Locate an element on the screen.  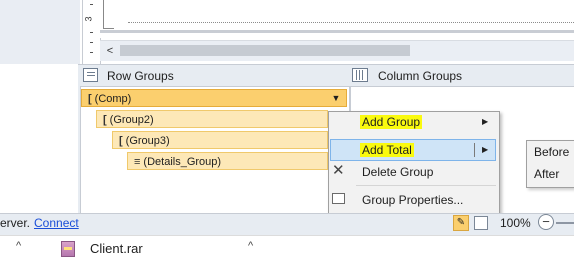
submenu-item-before: Before is located at coordinates (551, 152).